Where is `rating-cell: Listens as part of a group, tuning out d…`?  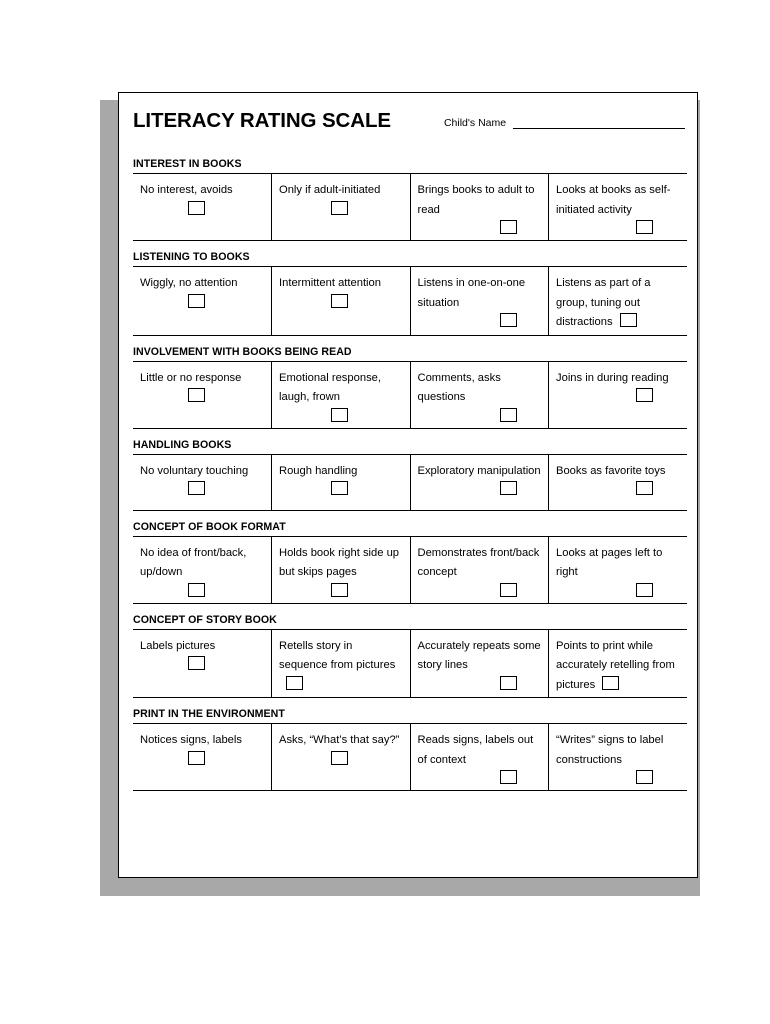
rating-cell: Listens as part of a group, tuning out d… is located at coordinates (617, 301).